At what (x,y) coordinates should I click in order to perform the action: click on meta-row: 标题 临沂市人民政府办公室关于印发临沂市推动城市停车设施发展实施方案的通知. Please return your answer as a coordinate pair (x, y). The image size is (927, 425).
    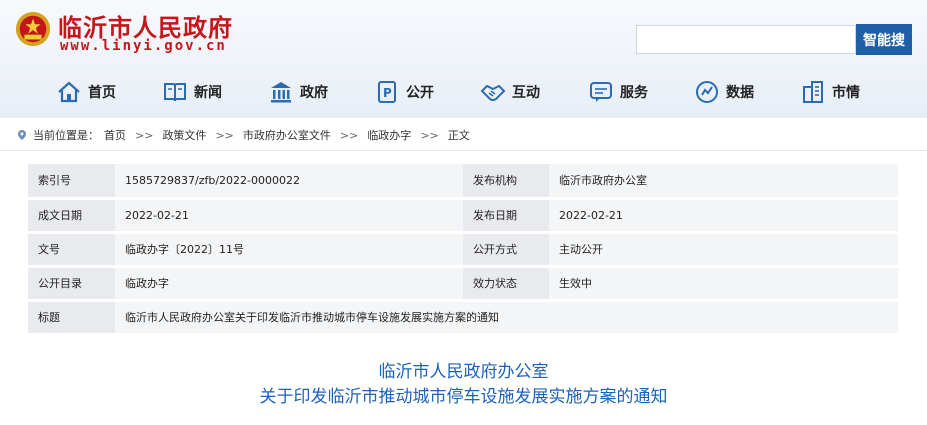
    Looking at the image, I should click on (463, 318).